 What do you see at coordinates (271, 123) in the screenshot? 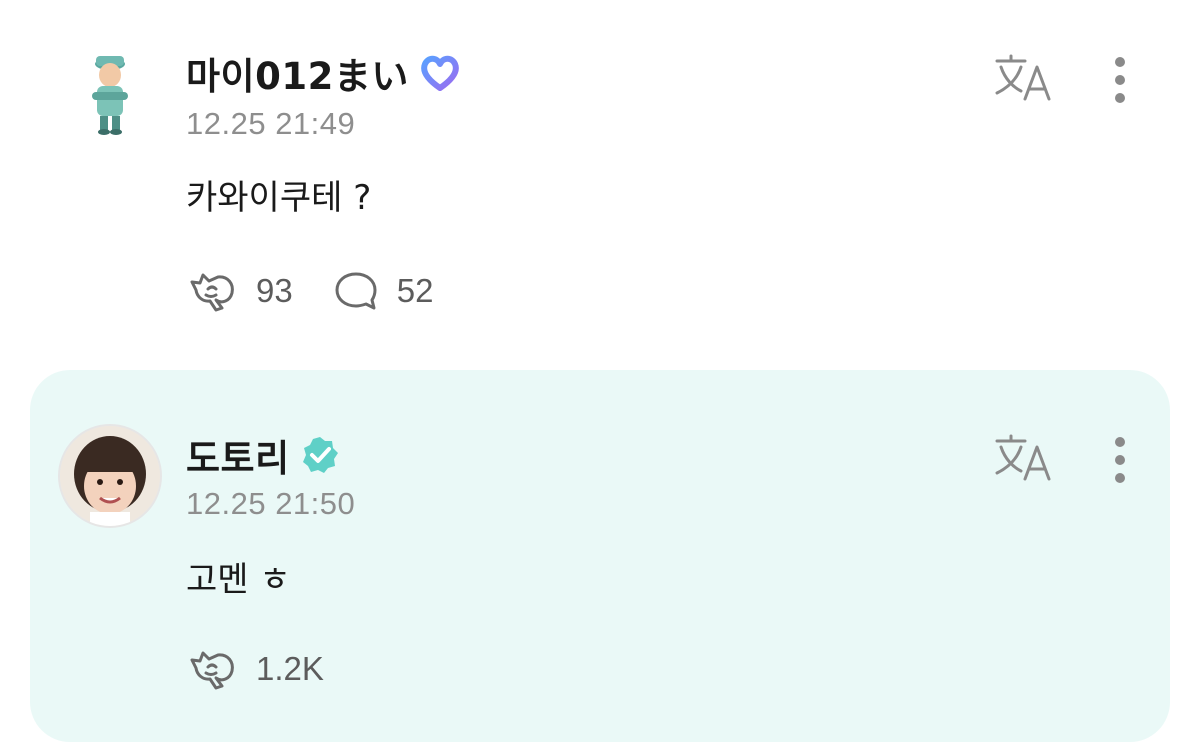
I see `post-timestamp: 12.25 21:49` at bounding box center [271, 123].